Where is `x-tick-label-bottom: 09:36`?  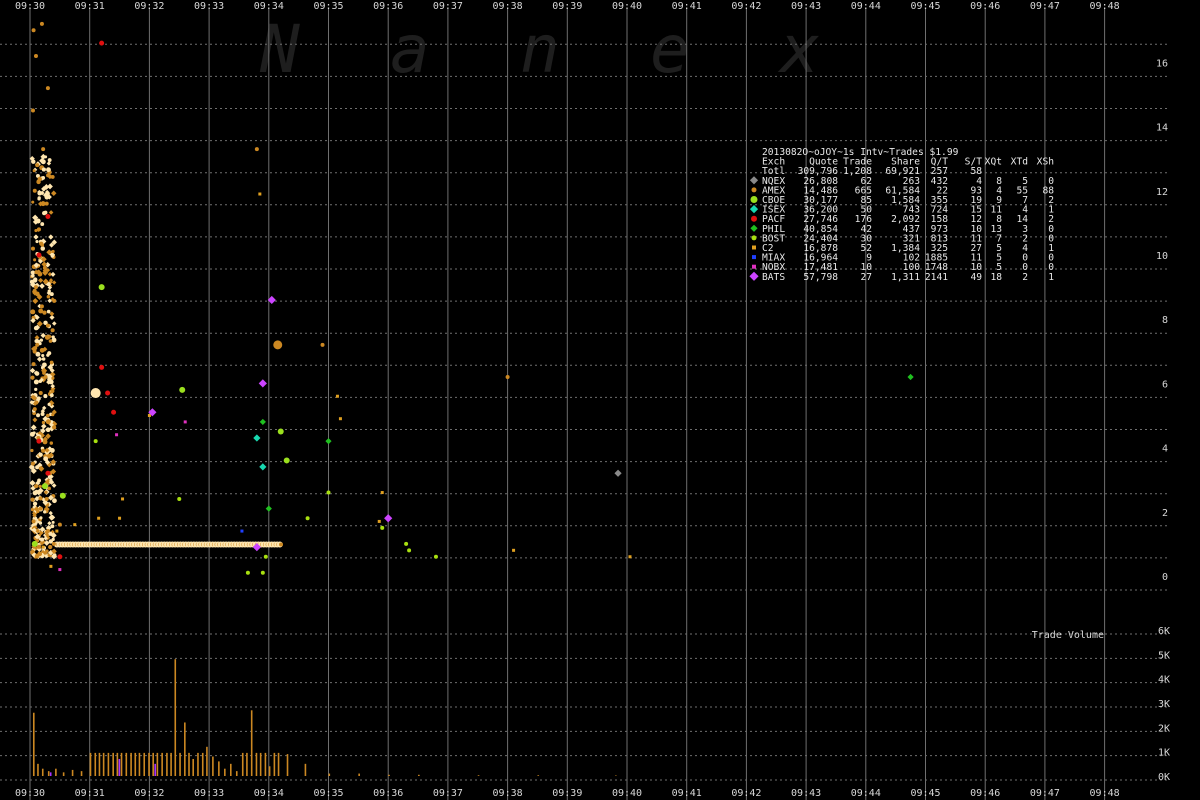
x-tick-label-bottom: 09:36 is located at coordinates (388, 793).